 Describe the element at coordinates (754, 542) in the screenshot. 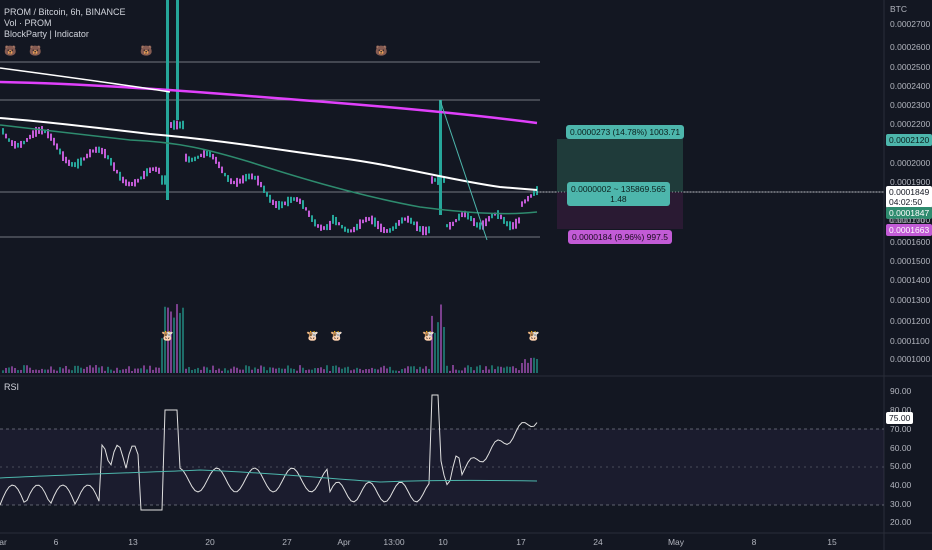

I see `date-tick: 8` at that location.